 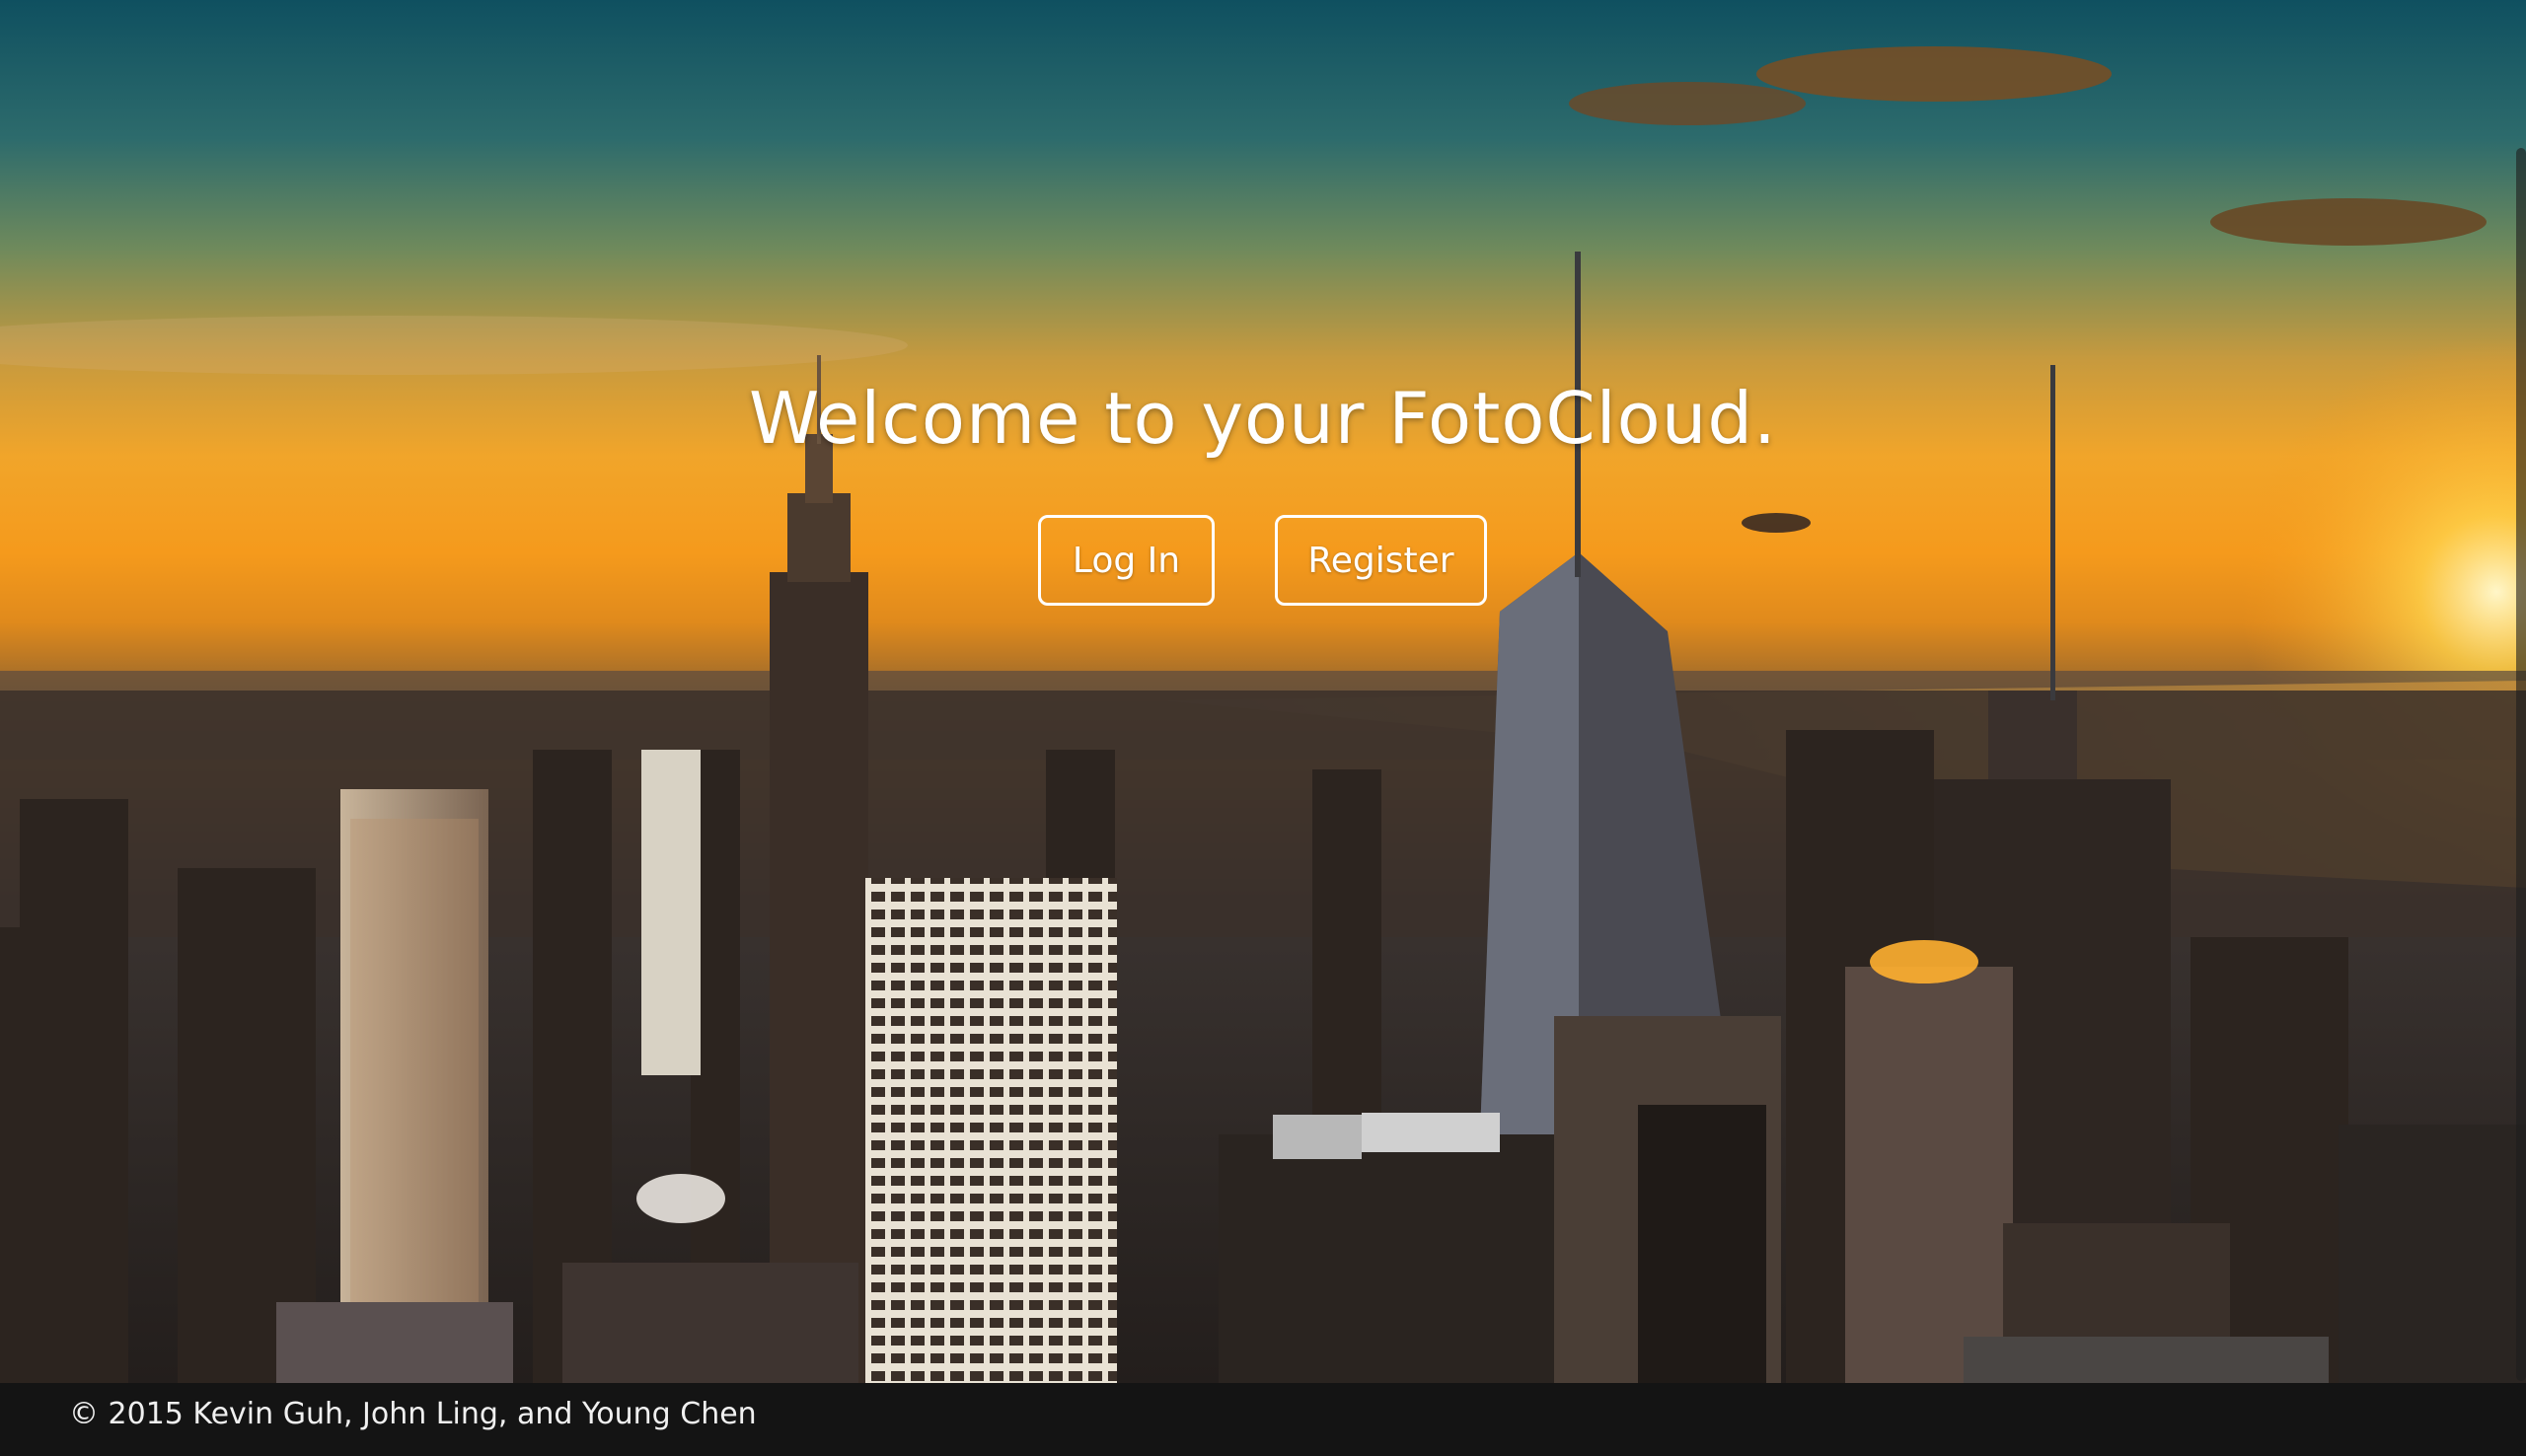 What do you see at coordinates (2521, 764) in the screenshot?
I see `scrollbar` at bounding box center [2521, 764].